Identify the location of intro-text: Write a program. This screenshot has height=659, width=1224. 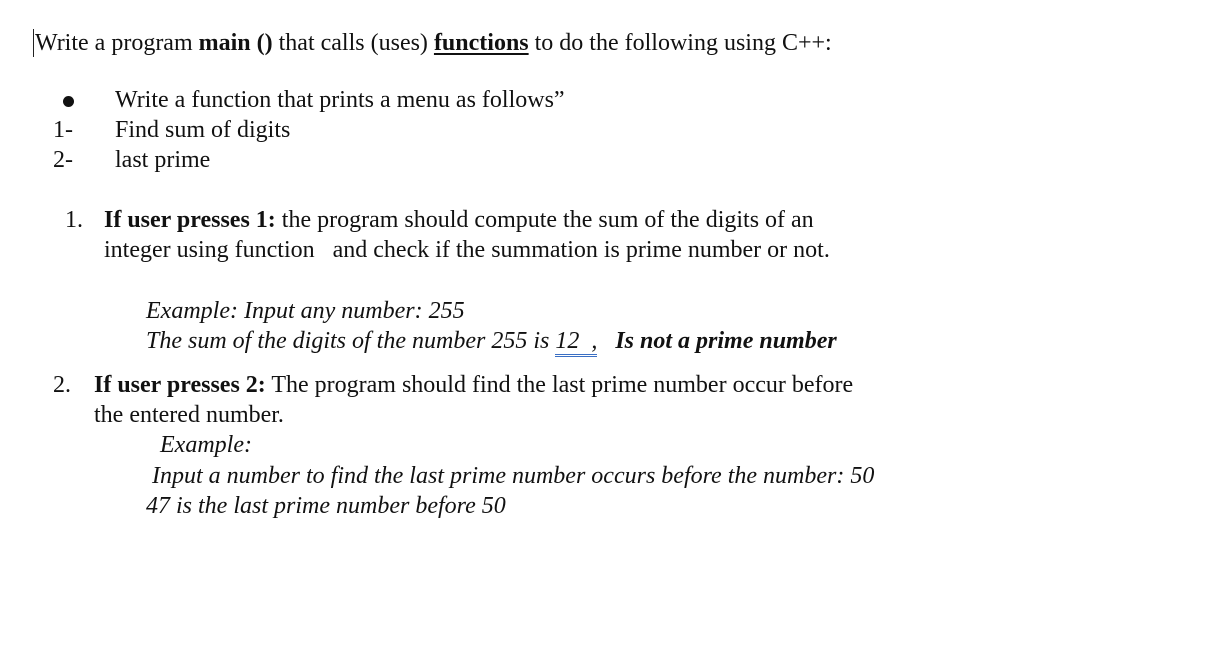
(117, 43).